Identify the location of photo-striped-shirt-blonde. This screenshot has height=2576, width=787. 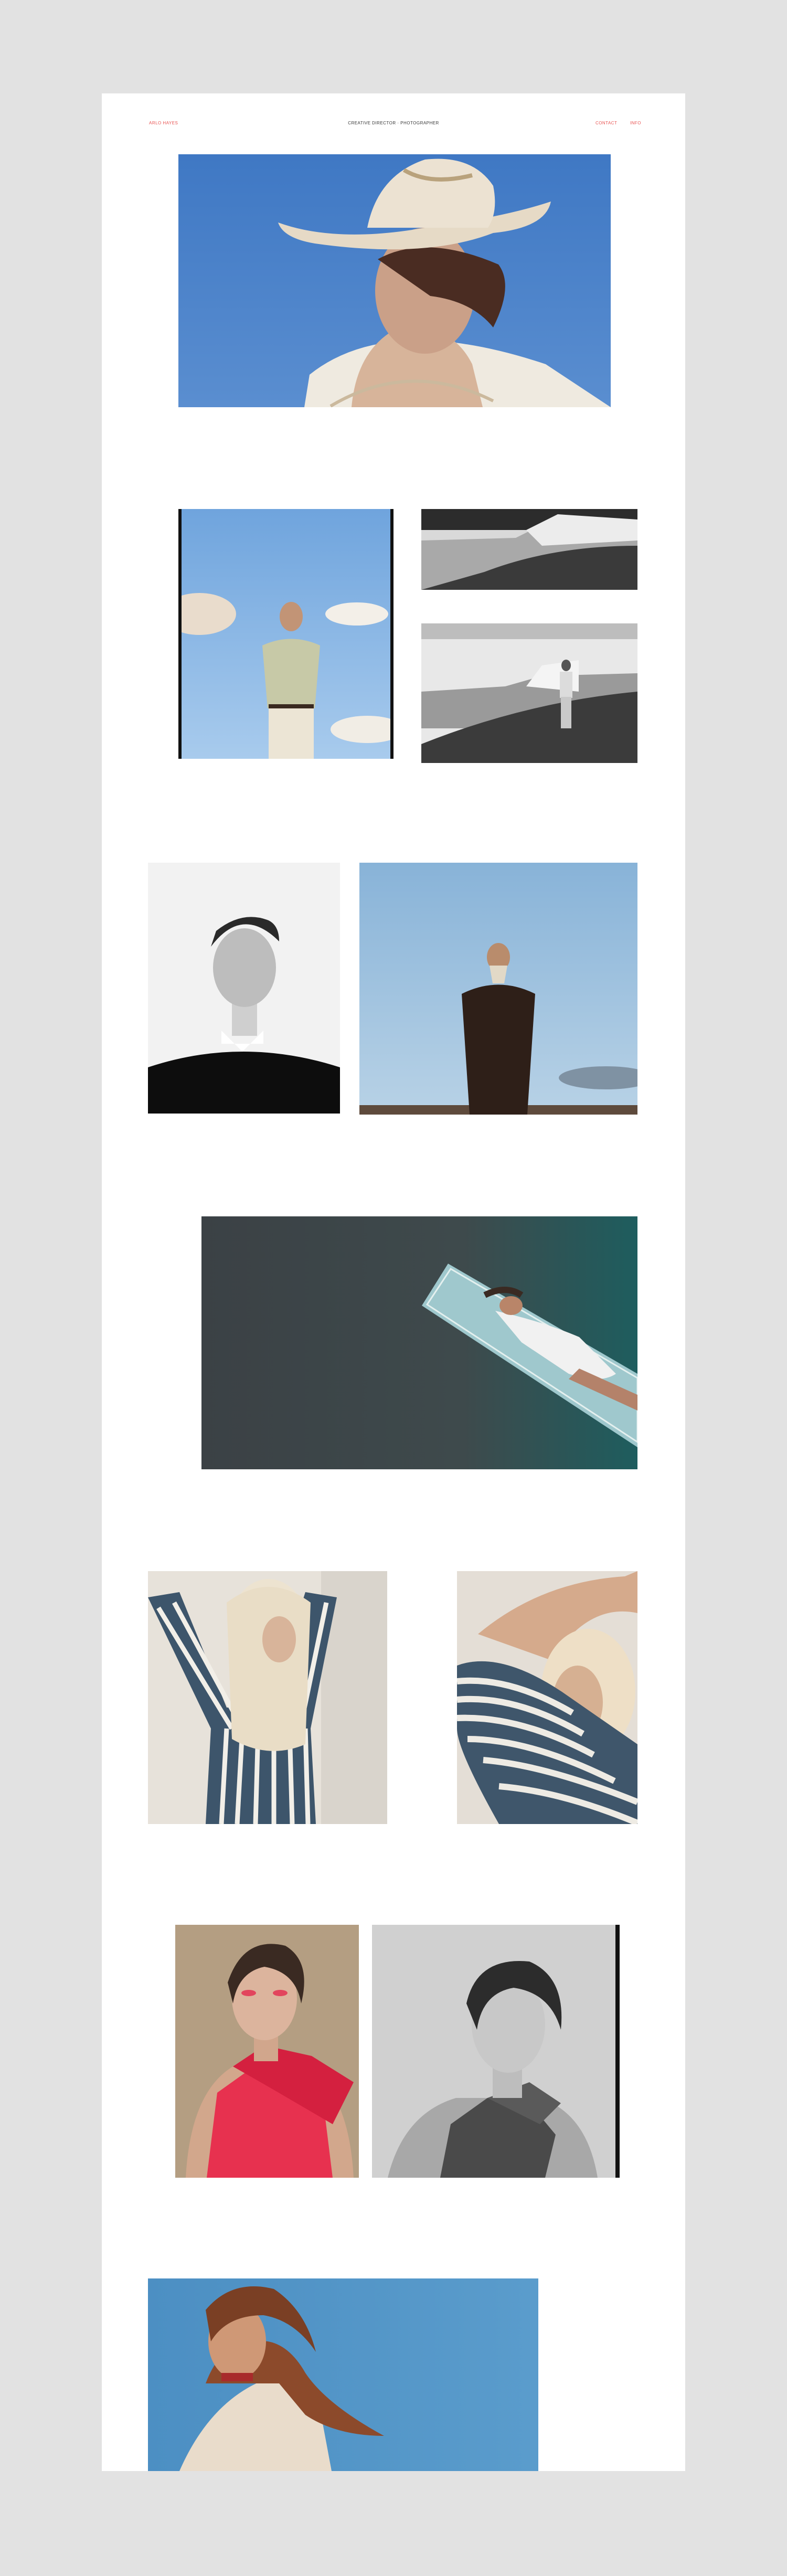
(267, 1697).